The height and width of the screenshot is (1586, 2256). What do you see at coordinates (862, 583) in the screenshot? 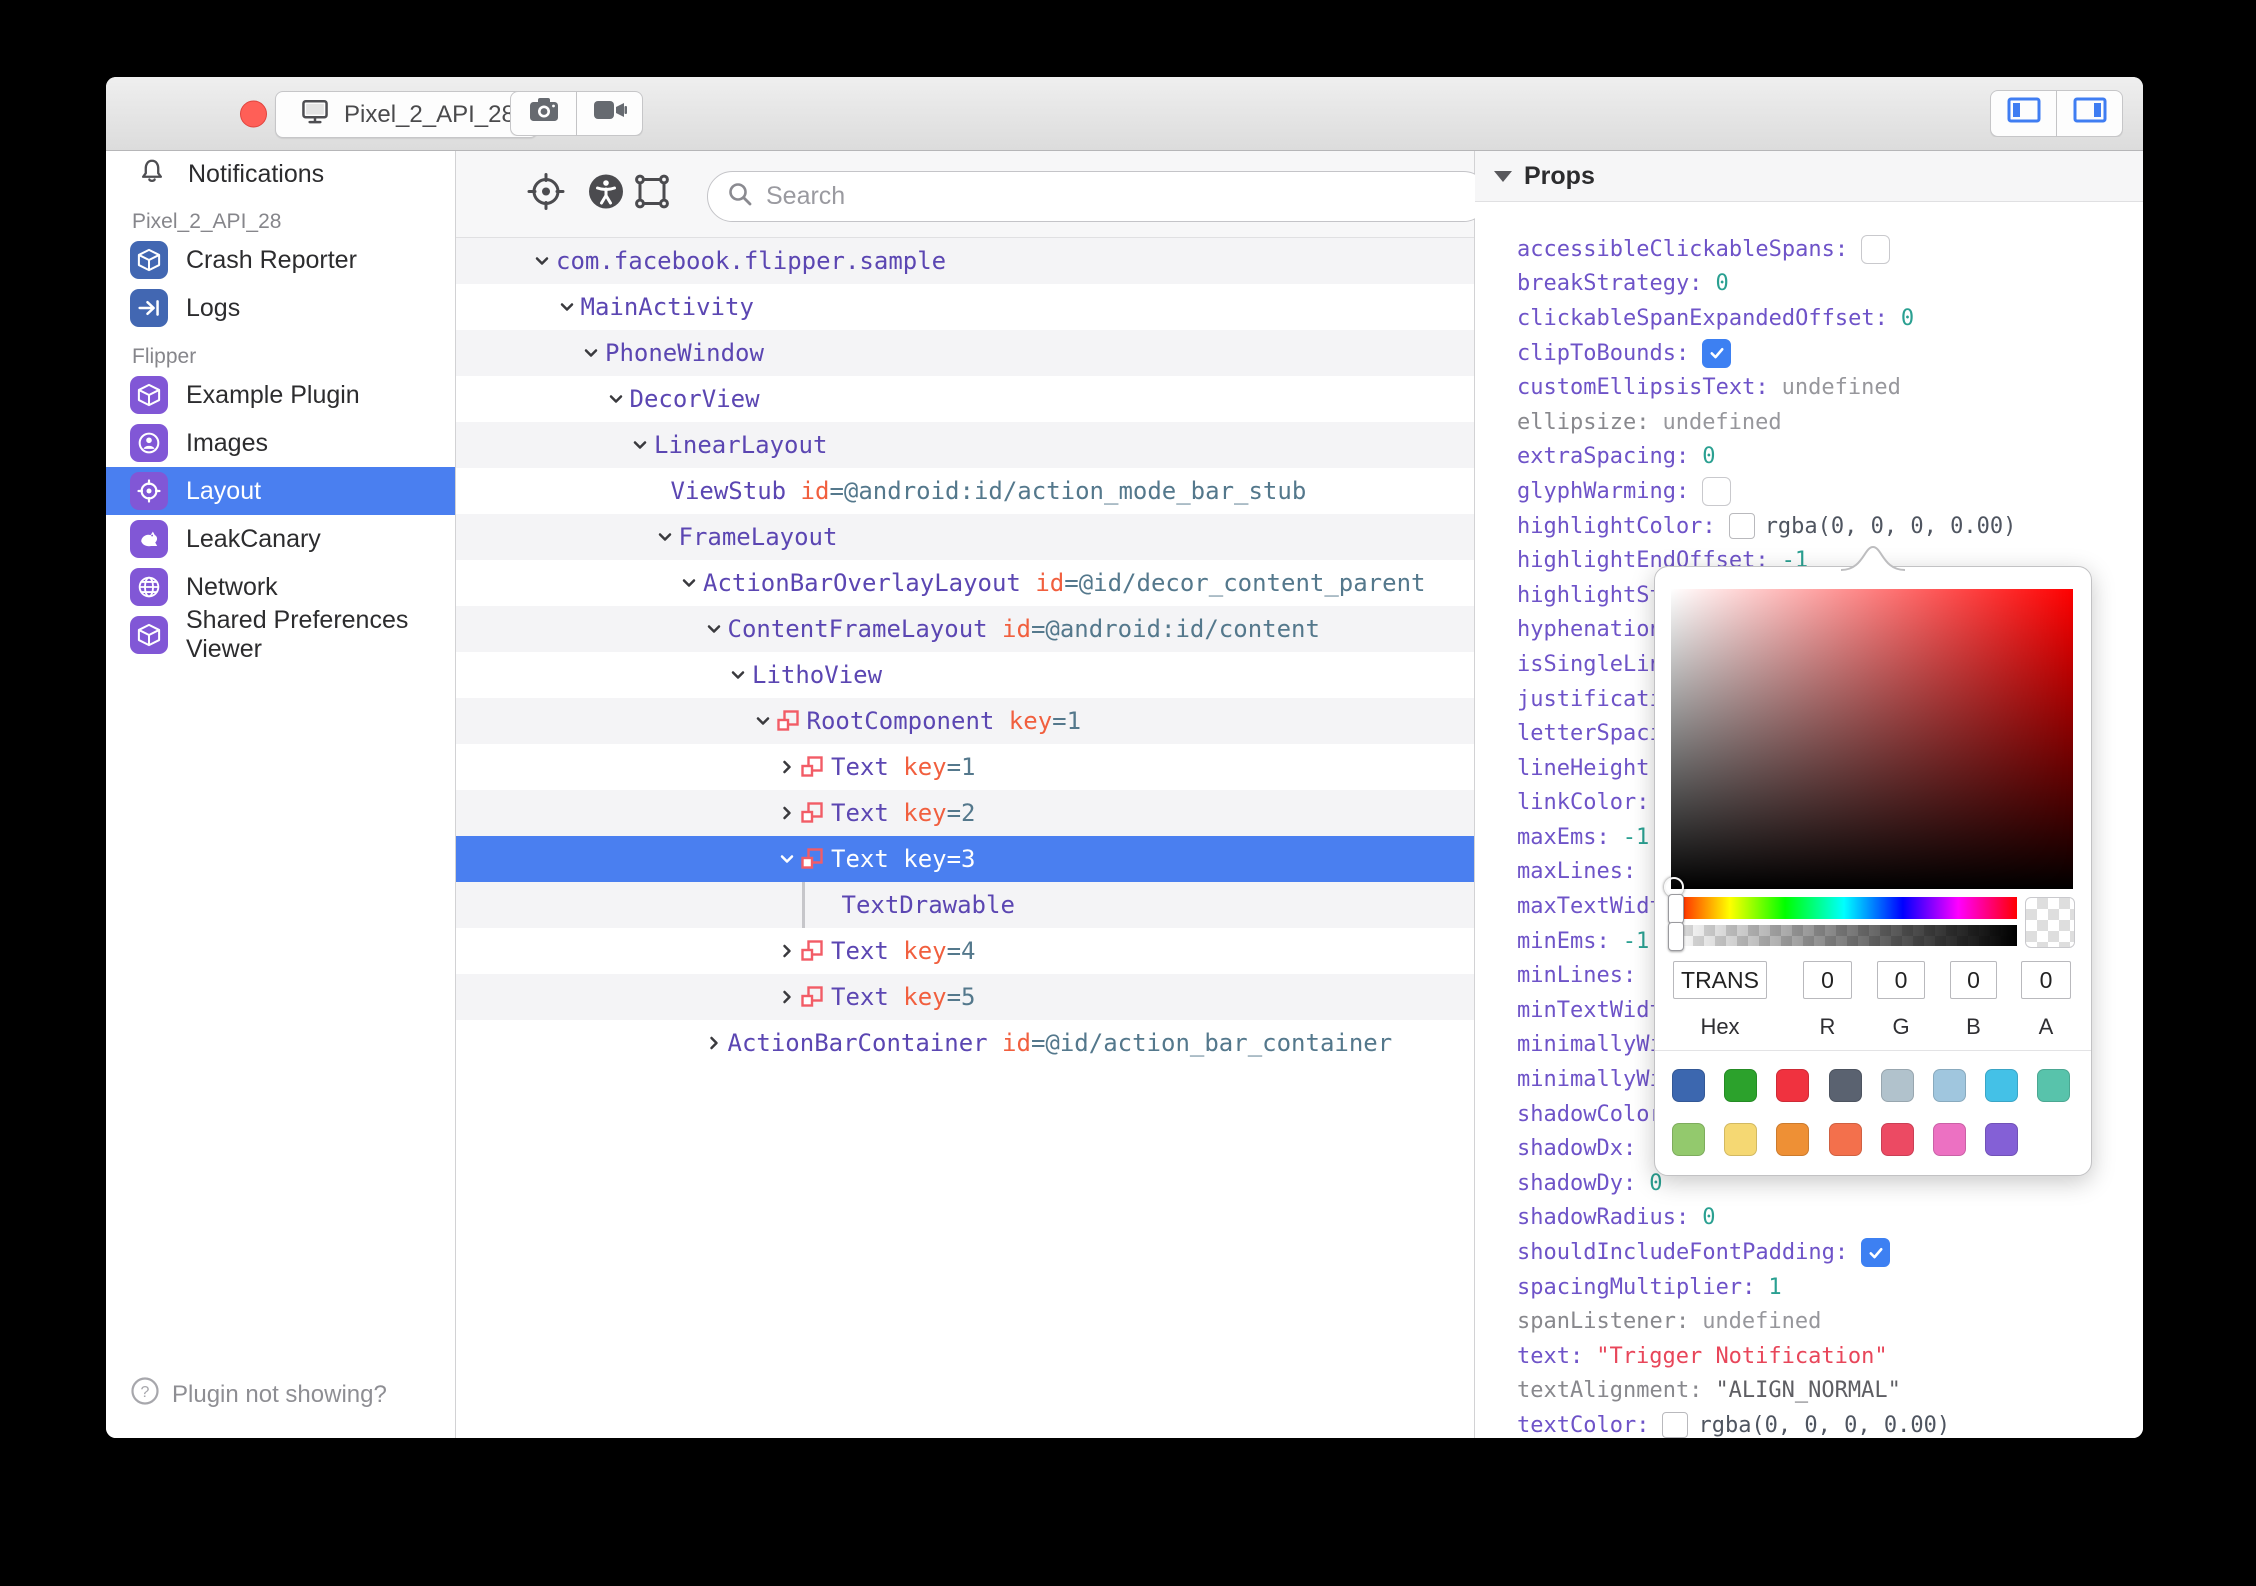
I see `node-name: ActionBarOverlayLayout` at bounding box center [862, 583].